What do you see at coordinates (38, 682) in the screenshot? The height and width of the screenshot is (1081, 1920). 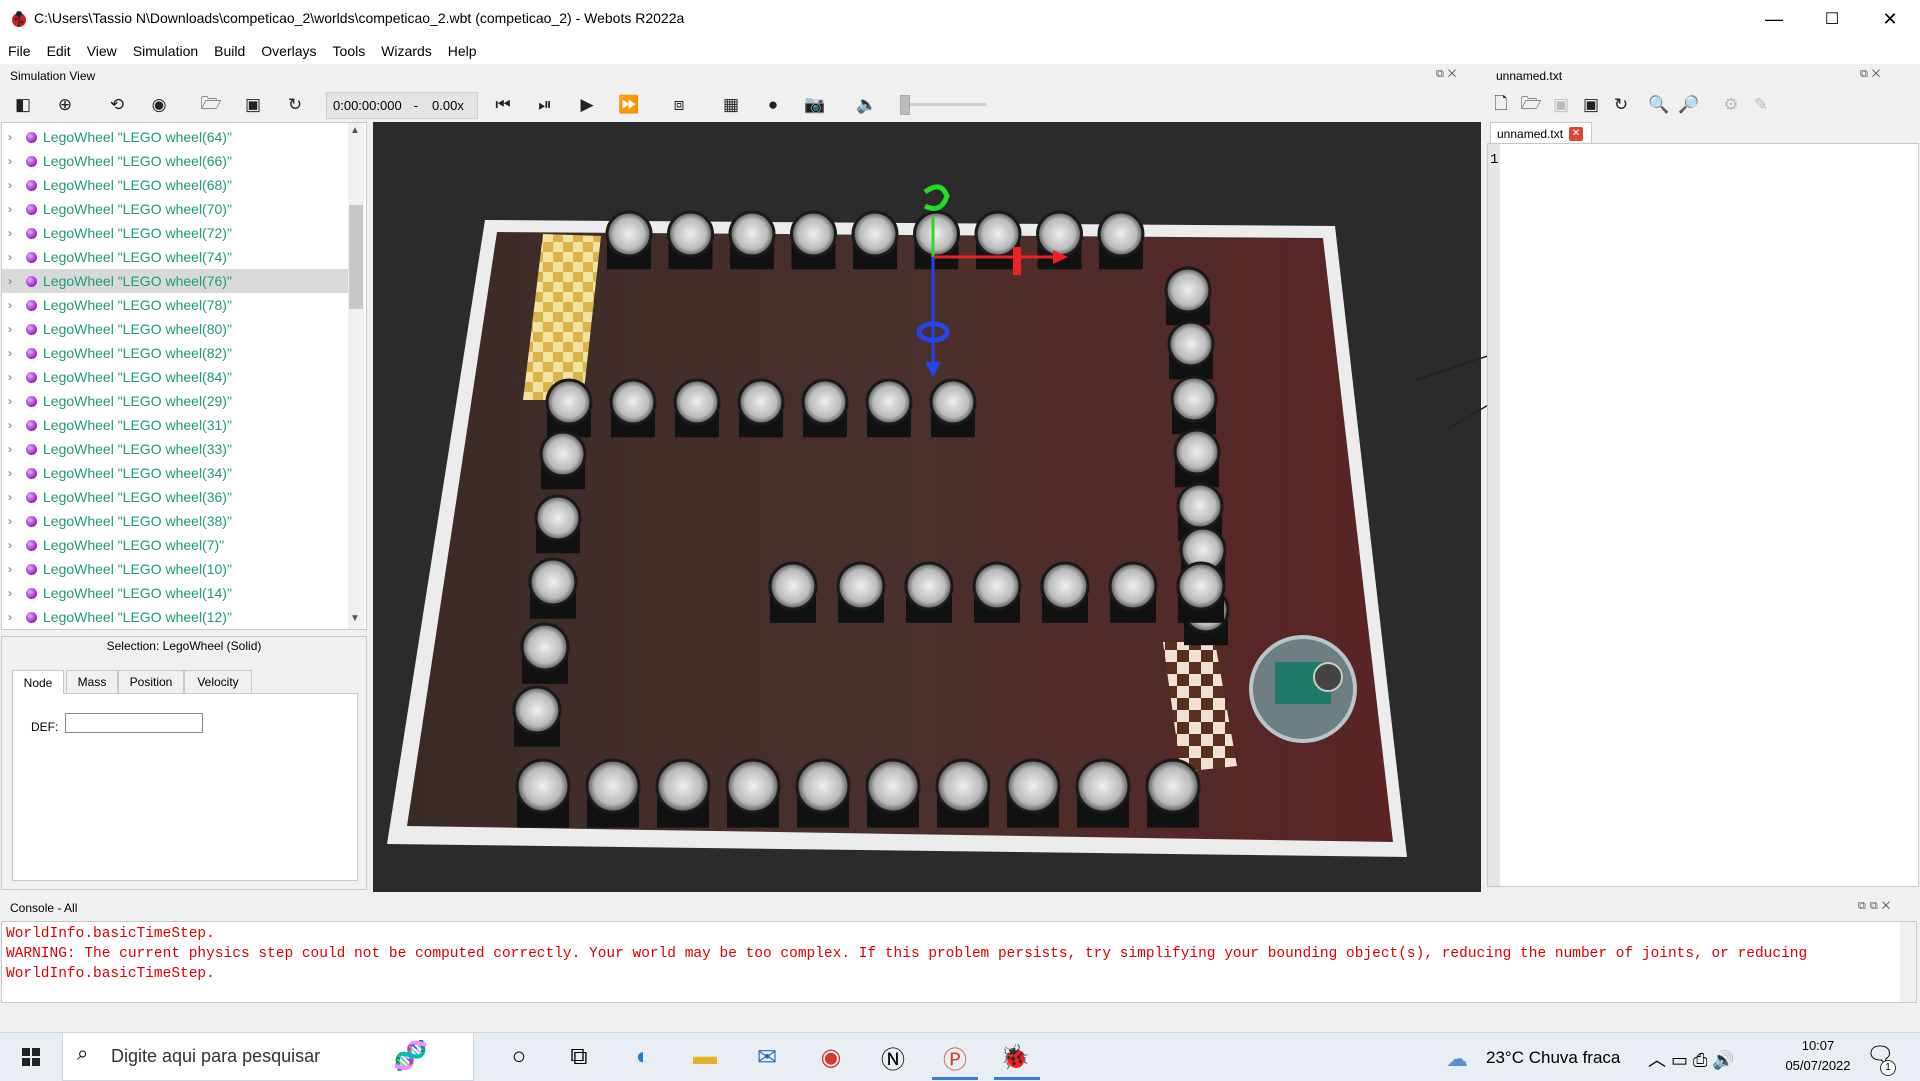 I see `tab-node: Node` at bounding box center [38, 682].